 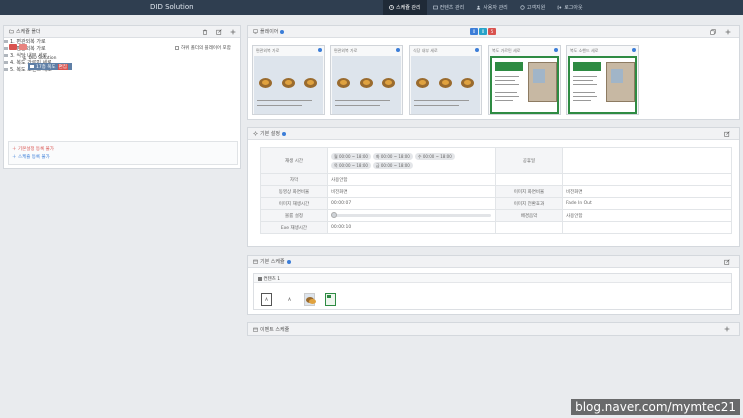 I want to click on panel-header: 스케쥴 폴더, so click(x=122, y=32).